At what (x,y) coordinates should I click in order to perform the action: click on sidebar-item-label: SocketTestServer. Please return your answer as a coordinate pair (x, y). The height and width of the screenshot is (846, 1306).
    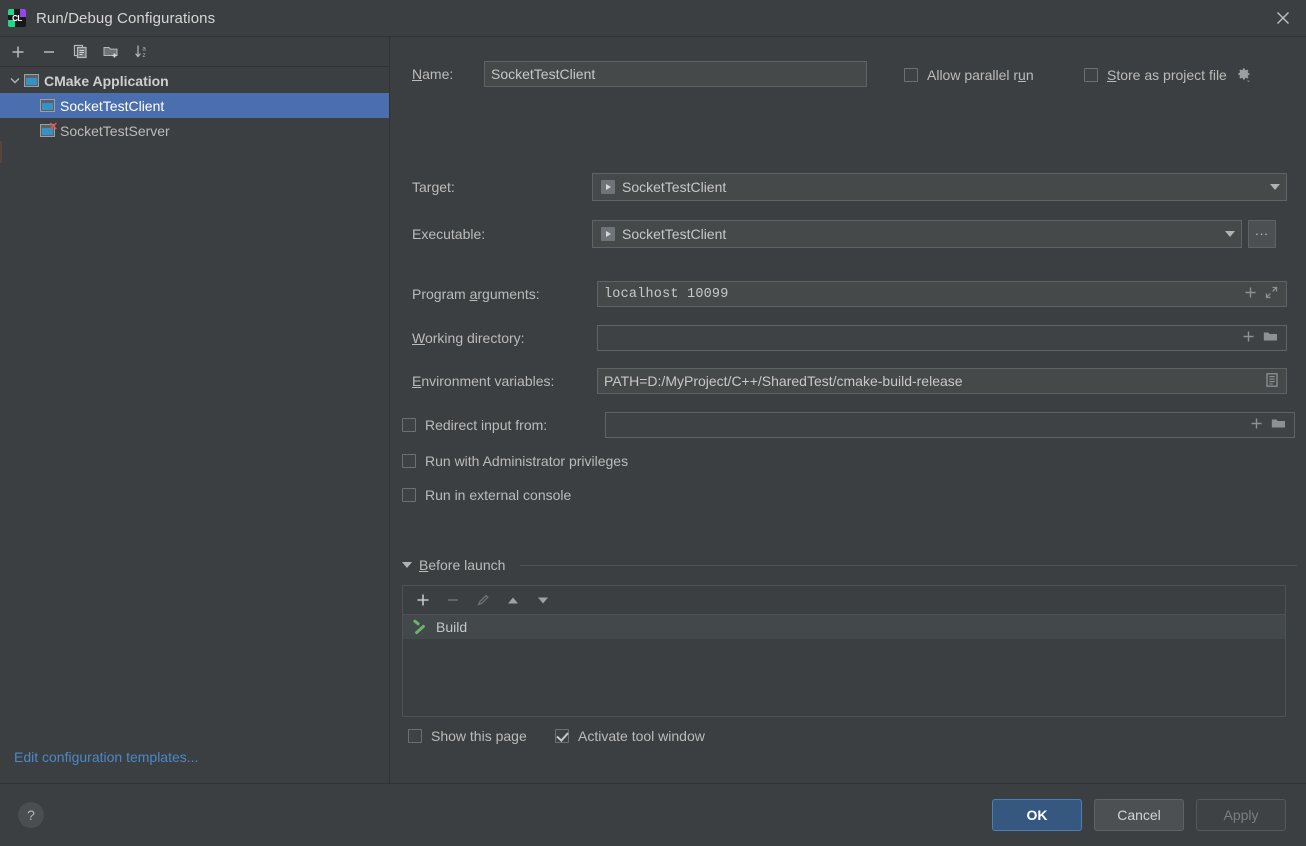
    Looking at the image, I should click on (115, 130).